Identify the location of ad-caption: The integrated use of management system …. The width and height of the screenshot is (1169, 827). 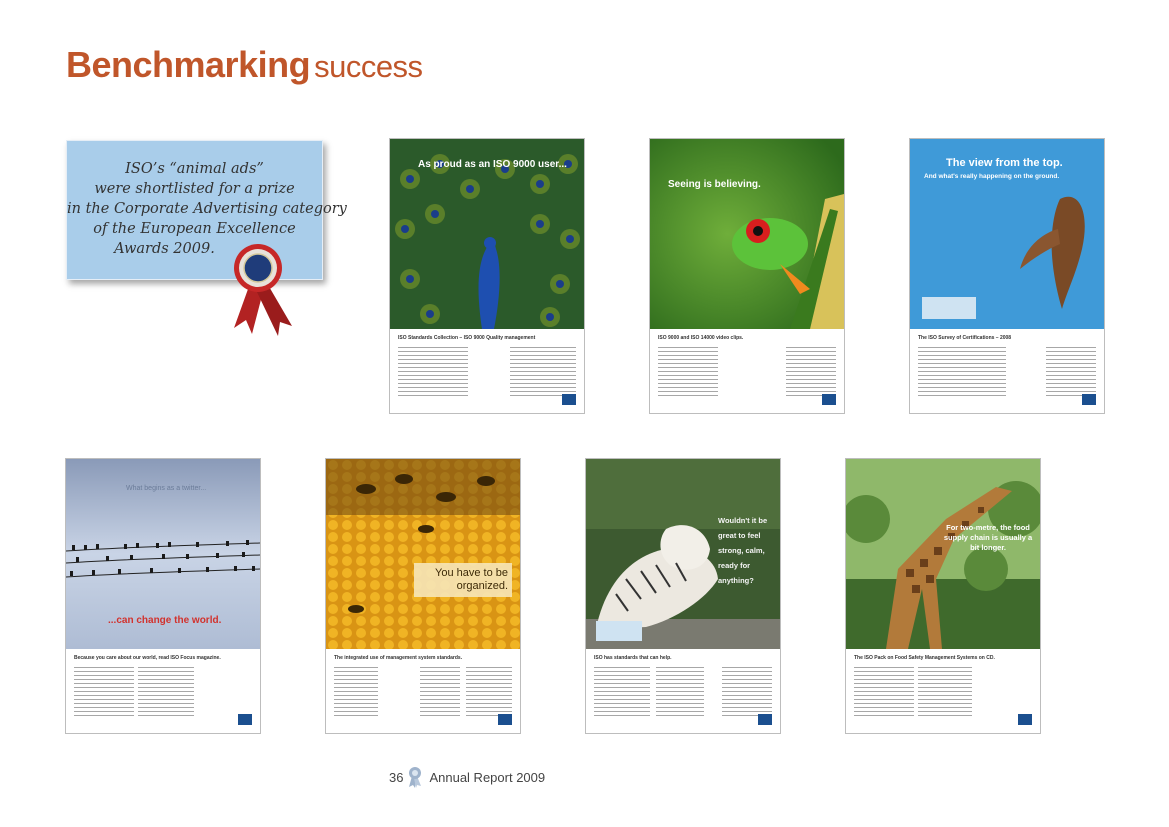
(398, 658).